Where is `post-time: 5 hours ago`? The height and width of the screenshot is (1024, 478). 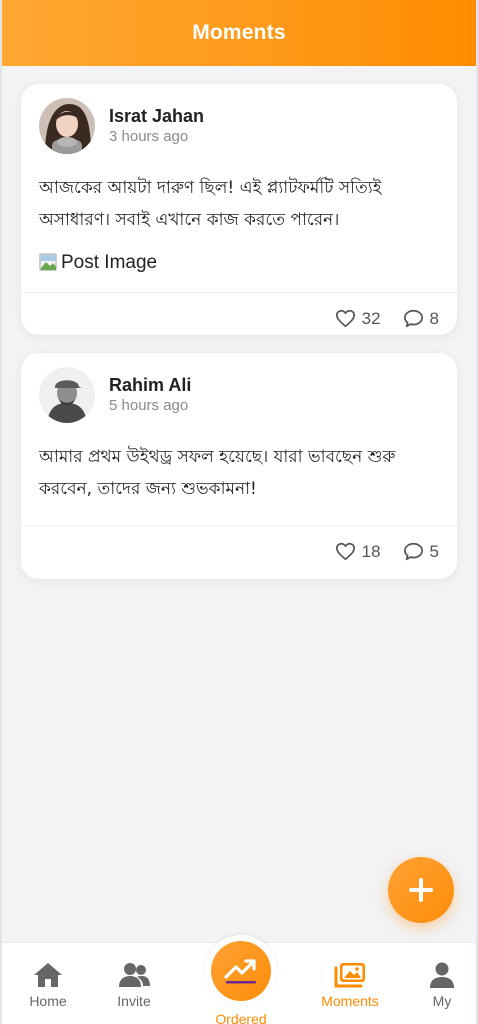 post-time: 5 hours ago is located at coordinates (149, 405).